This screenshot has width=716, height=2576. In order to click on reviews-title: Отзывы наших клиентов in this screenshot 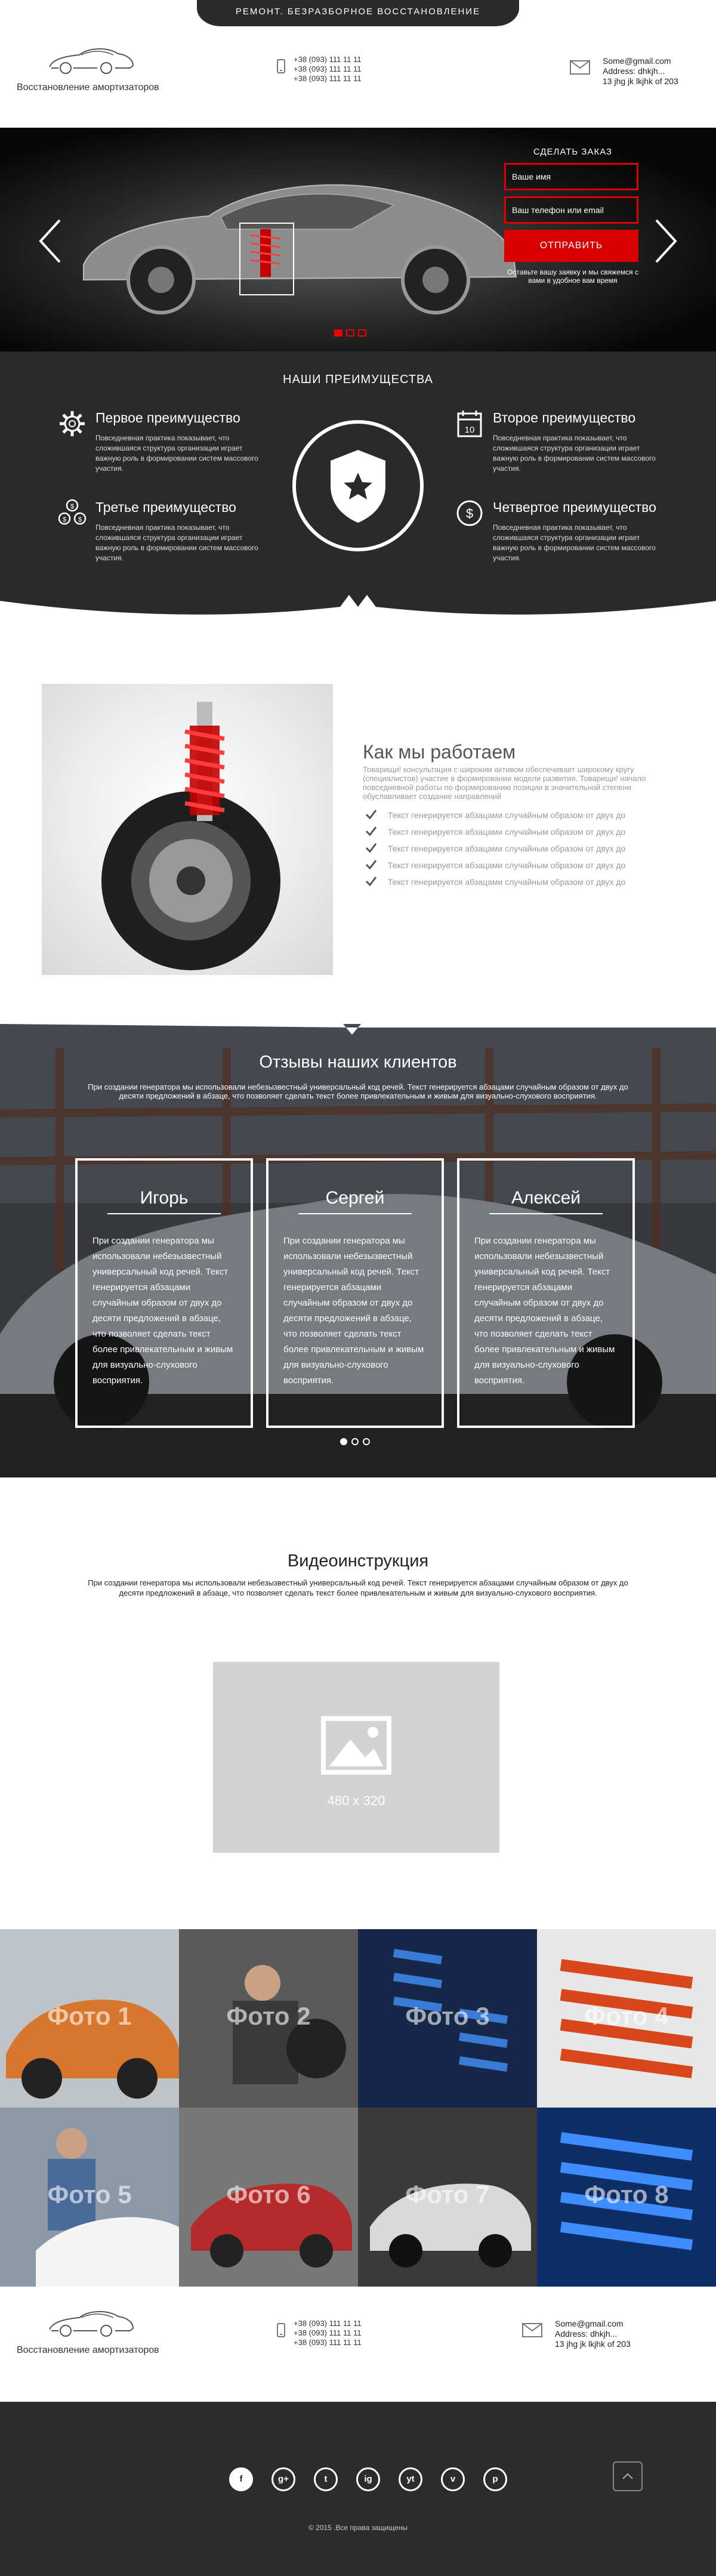, I will do `click(358, 1062)`.